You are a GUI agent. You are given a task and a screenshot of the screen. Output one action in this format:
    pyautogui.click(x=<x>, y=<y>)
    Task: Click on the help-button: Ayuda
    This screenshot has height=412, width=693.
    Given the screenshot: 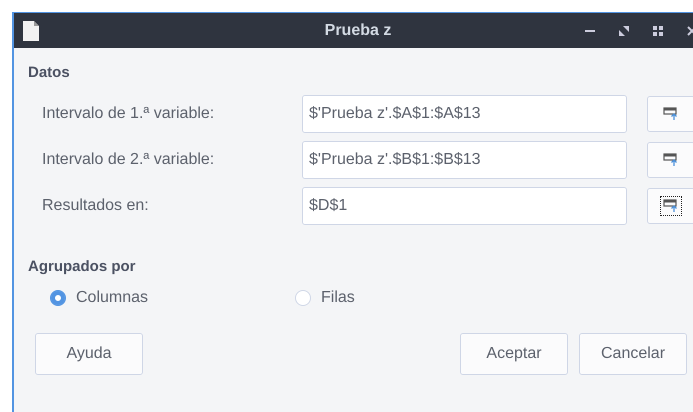 What is the action you would take?
    pyautogui.click(x=89, y=354)
    